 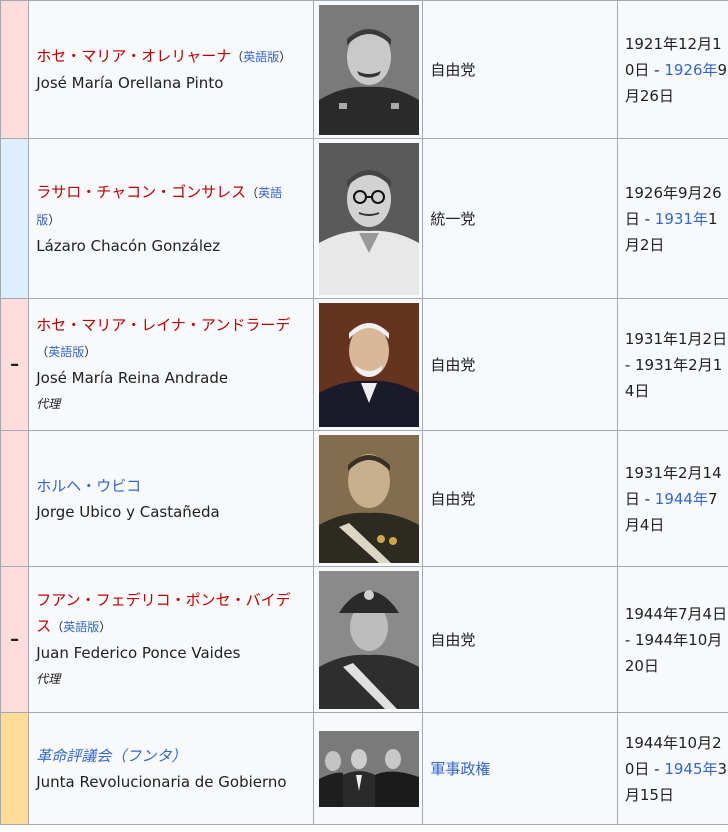 What do you see at coordinates (171, 498) in the screenshot?
I see `name-cell: ホルヘ・ウビコ Jorge Ubico y Castañeda` at bounding box center [171, 498].